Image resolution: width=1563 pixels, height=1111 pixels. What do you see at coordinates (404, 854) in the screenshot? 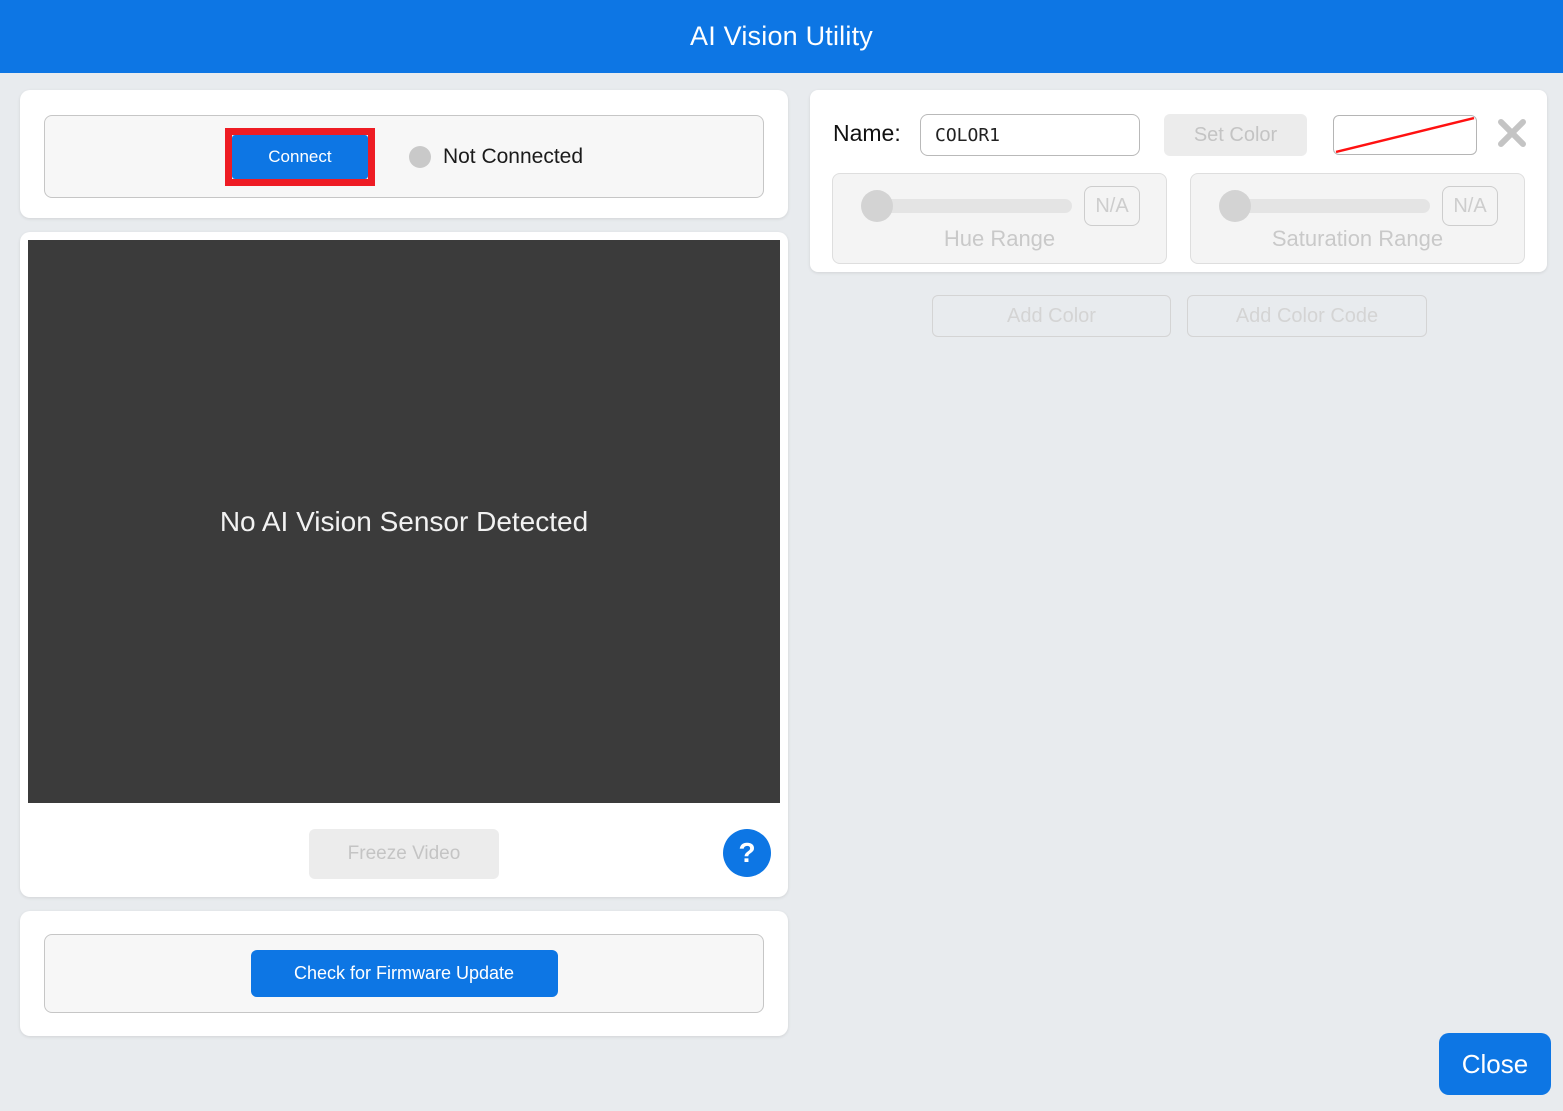
I see `freeze-video-button: Freeze Video` at bounding box center [404, 854].